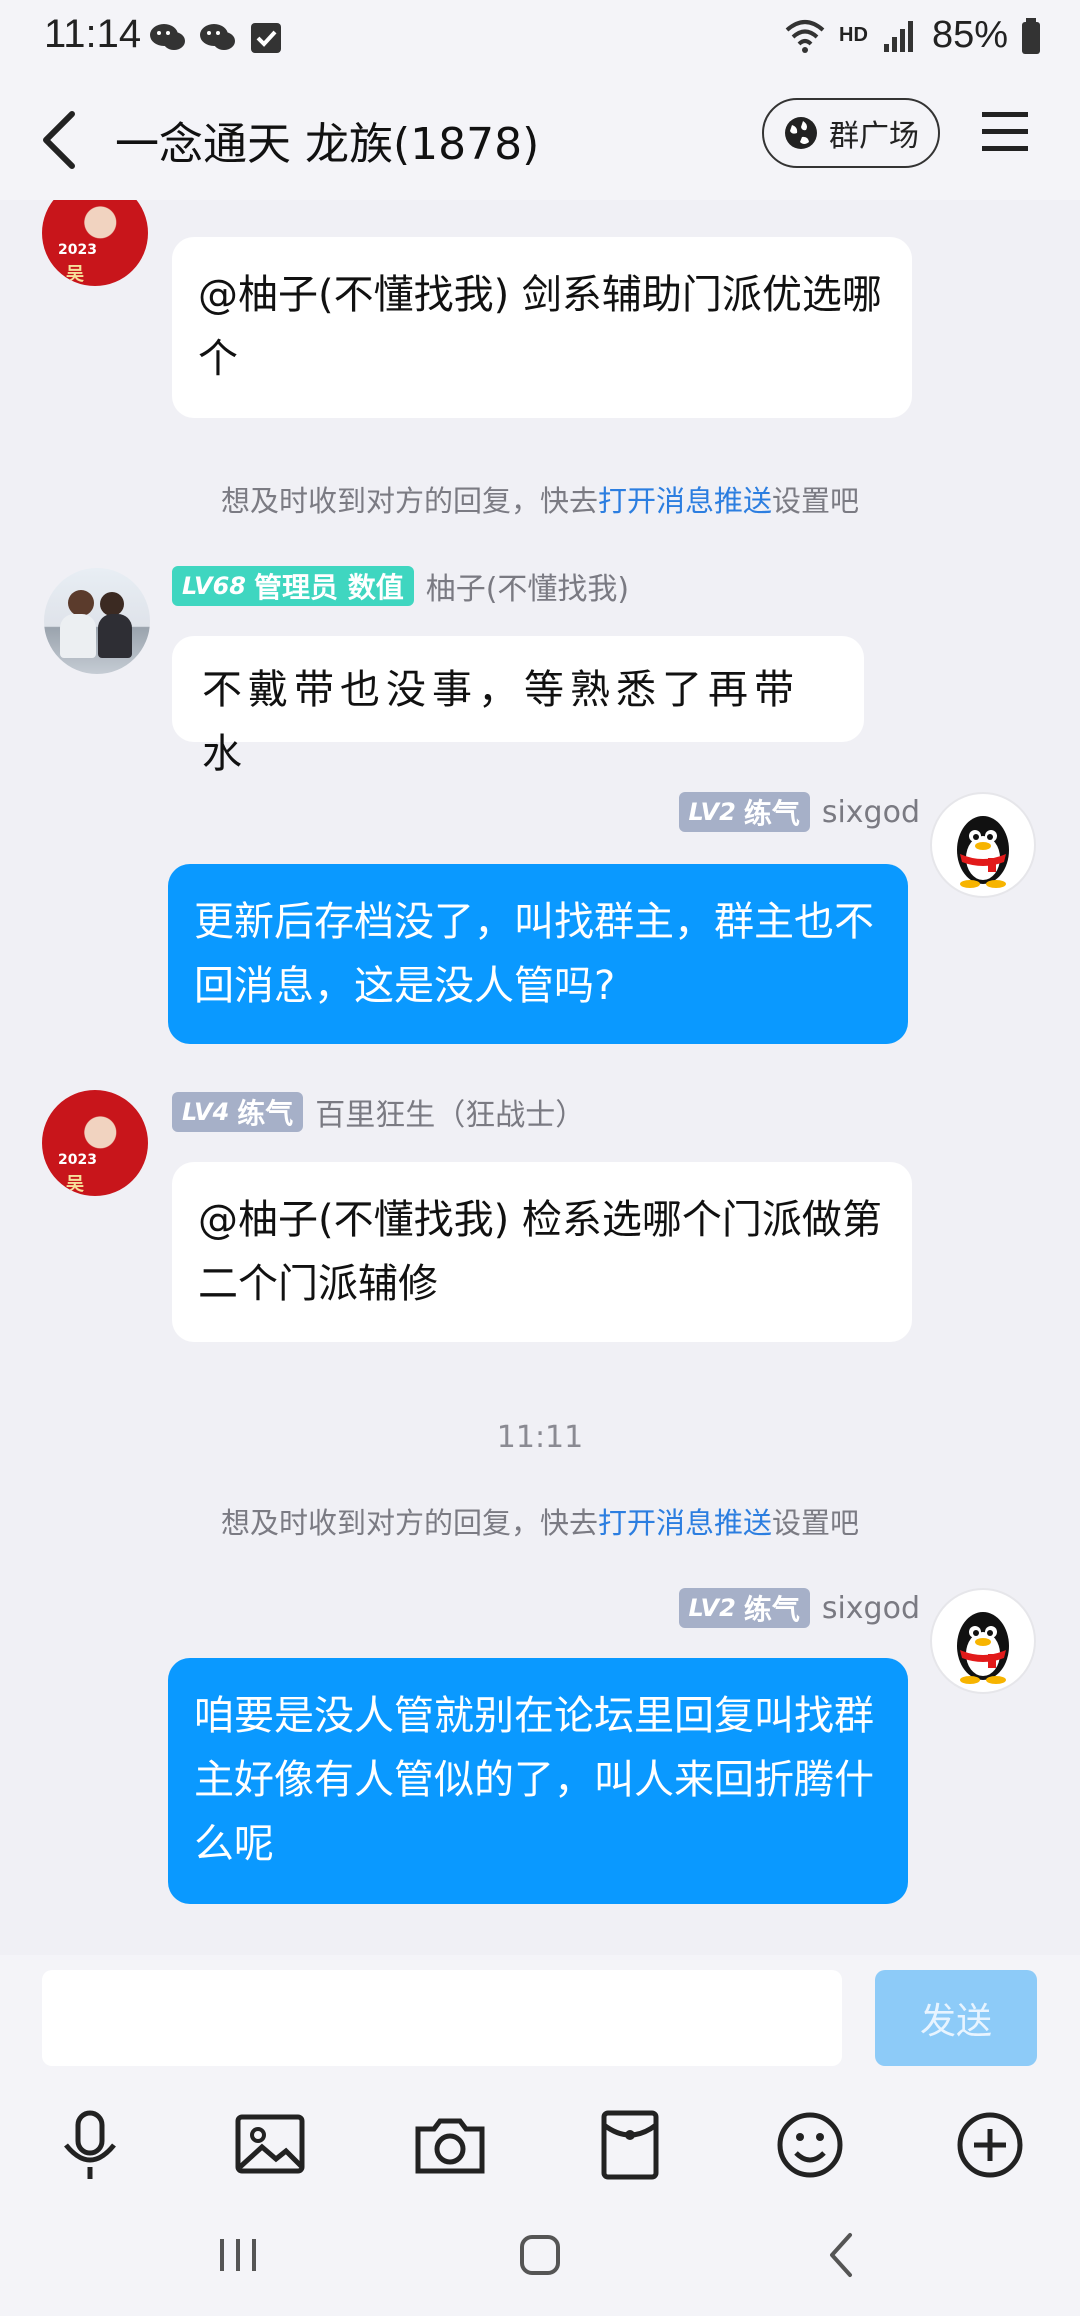  Describe the element at coordinates (327, 144) in the screenshot. I see `group-title: 一念通天 龙族(1878)` at that location.